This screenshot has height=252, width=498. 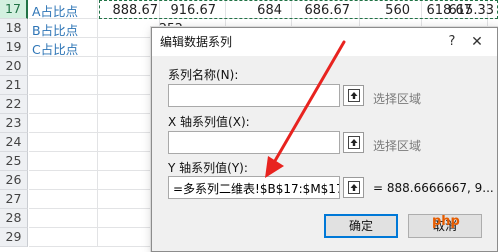 What do you see at coordinates (194, 10) in the screenshot?
I see `value-cell: 916.67` at bounding box center [194, 10].